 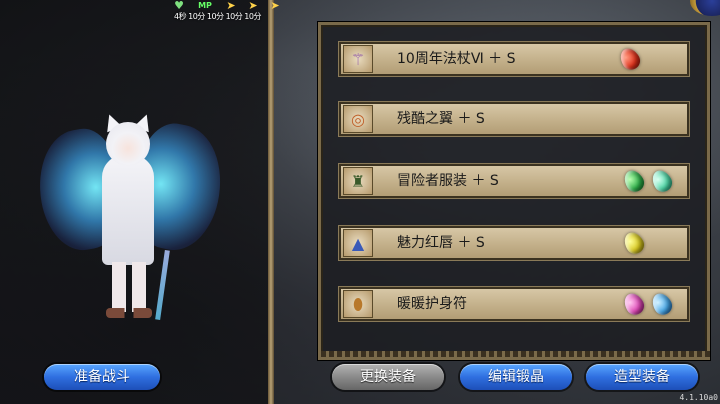 I want to click on armor-icon: ♜, so click(x=358, y=181).